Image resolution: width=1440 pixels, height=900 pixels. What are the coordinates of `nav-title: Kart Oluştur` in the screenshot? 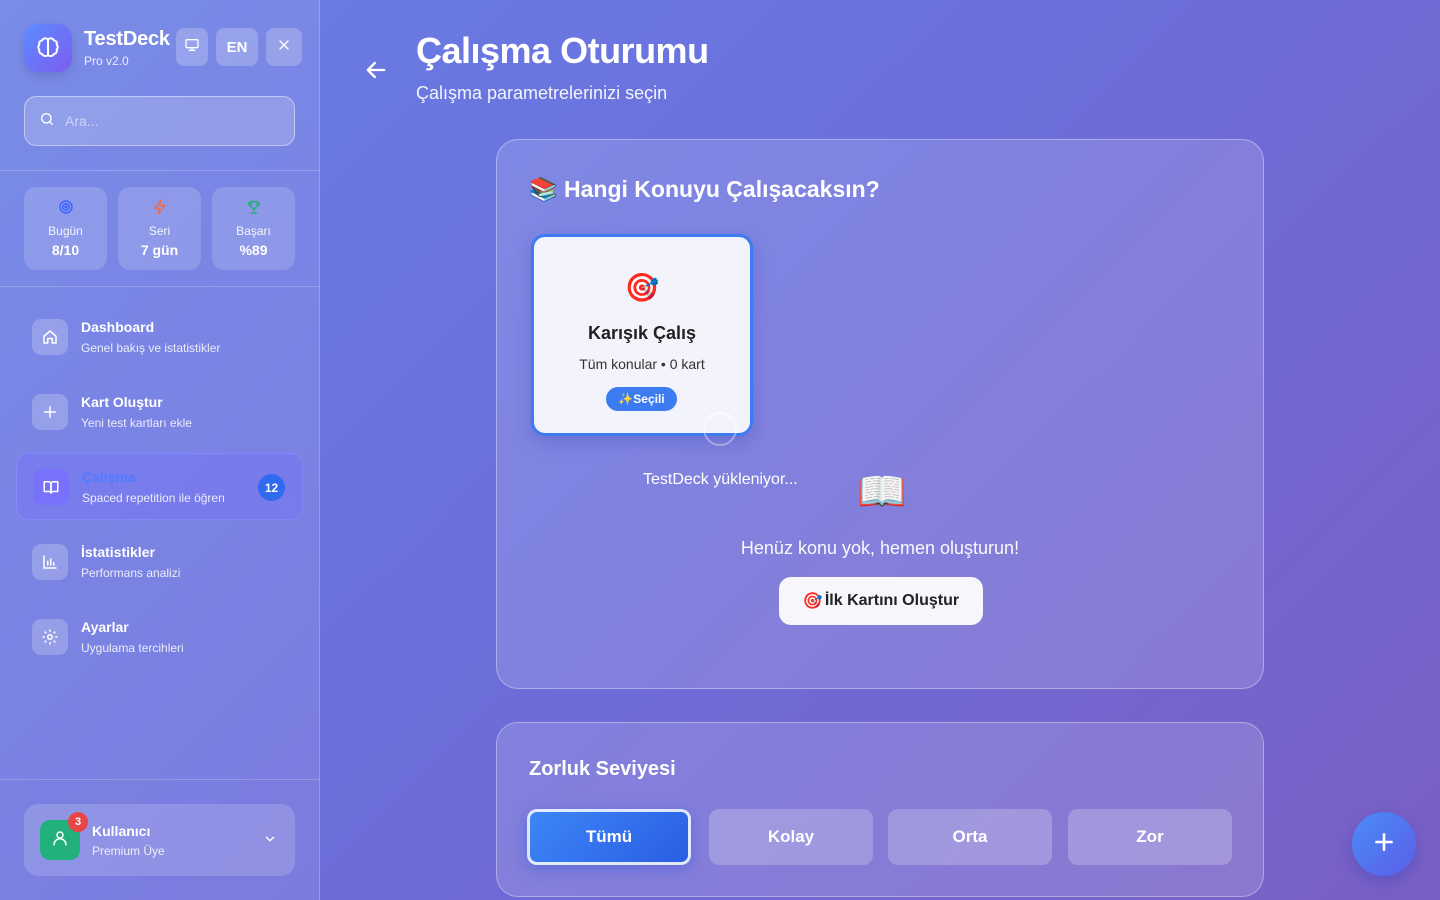 It's located at (122, 401).